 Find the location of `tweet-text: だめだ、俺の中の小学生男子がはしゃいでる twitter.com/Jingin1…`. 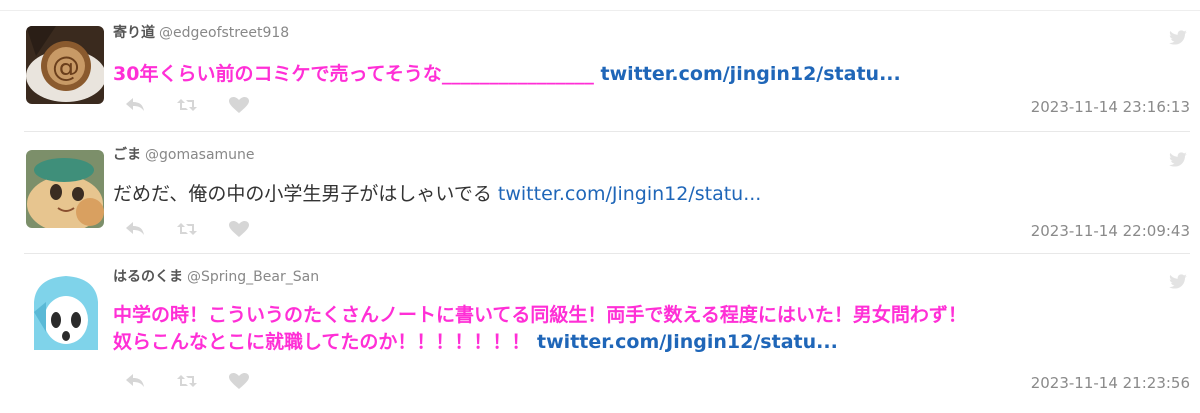

tweet-text: だめだ、俺の中の小学生男子がはしゃいでる twitter.com/Jingin1… is located at coordinates (636, 194).